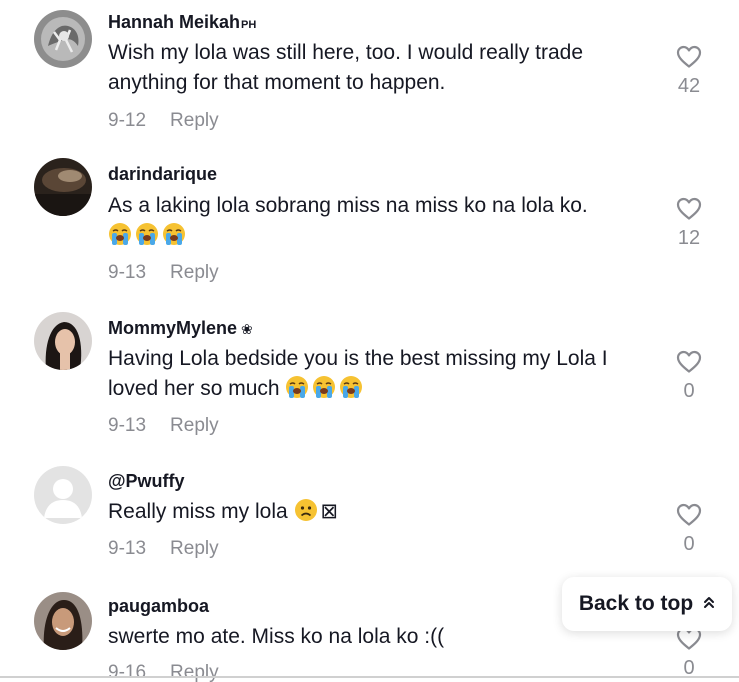  I want to click on comment-username: paugamboa, so click(158, 606).